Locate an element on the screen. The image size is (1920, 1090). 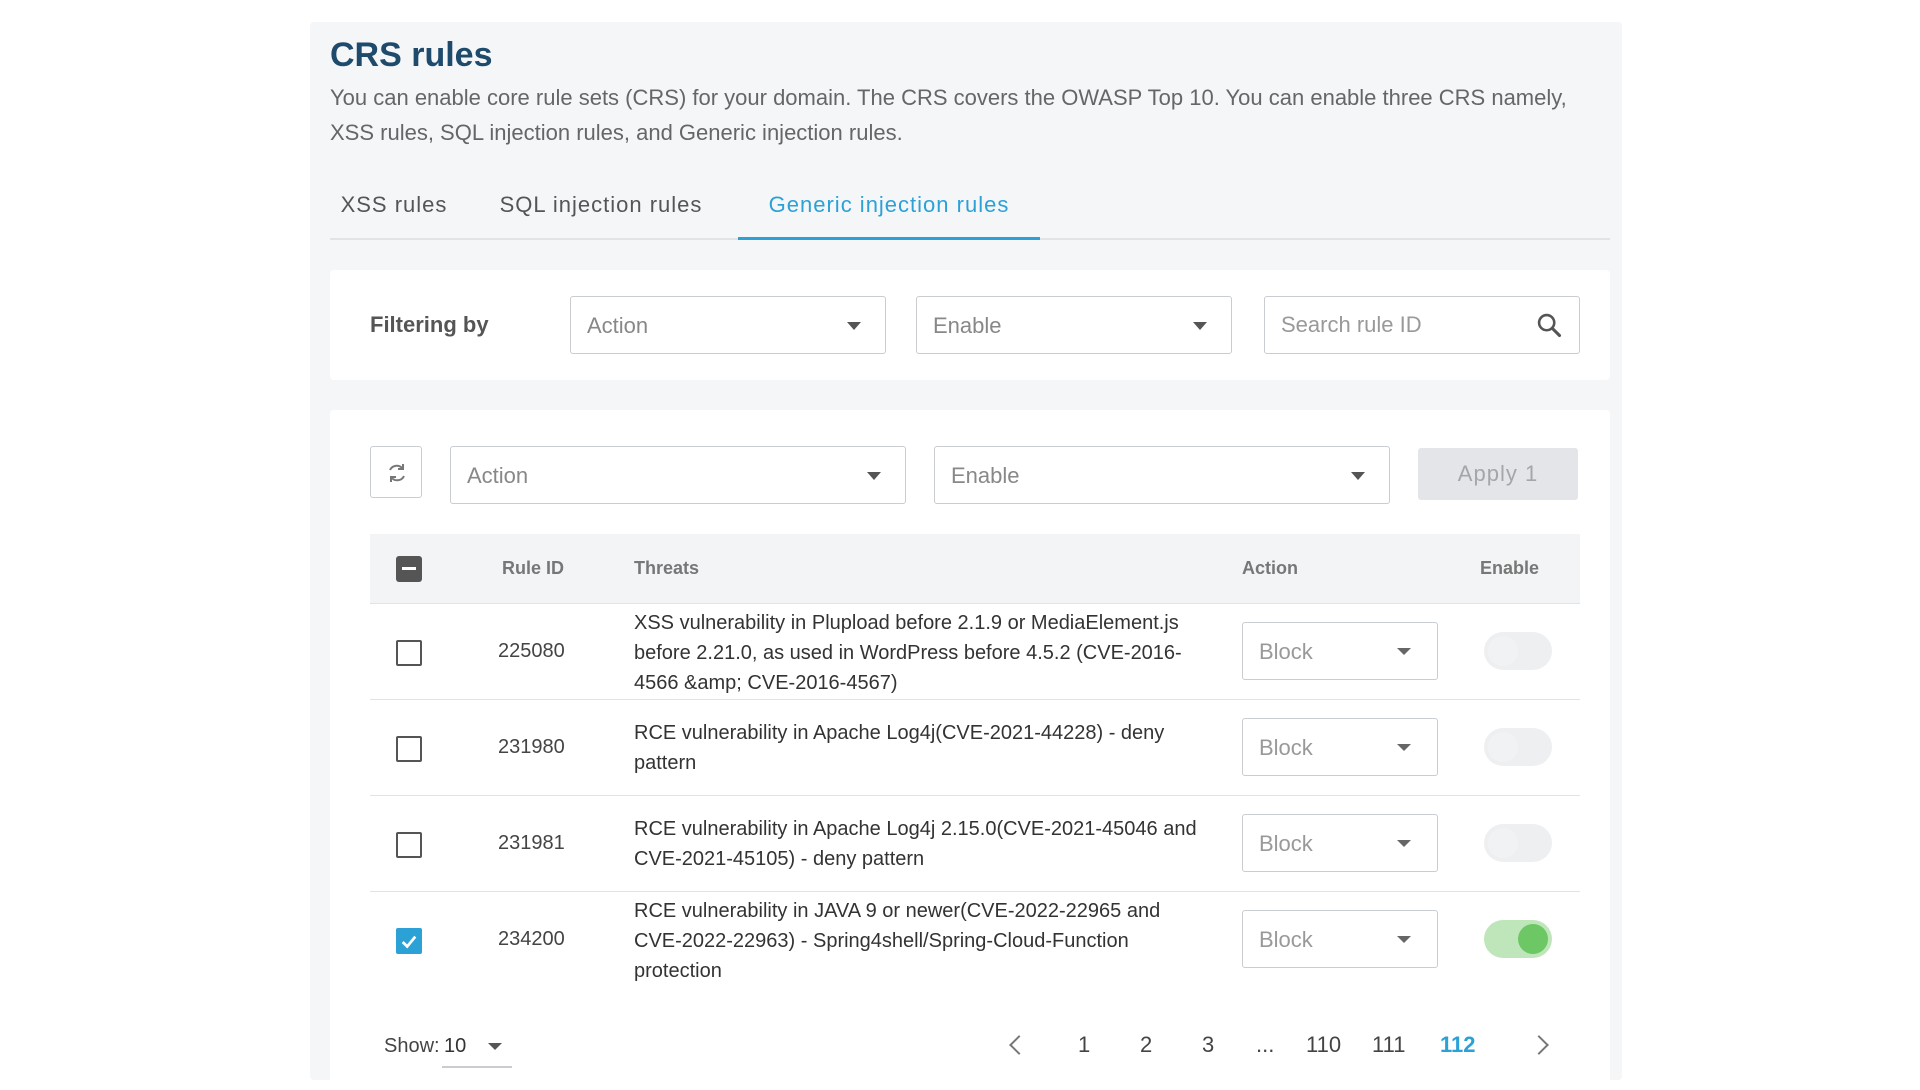
rule-id: 231981 is located at coordinates (531, 843).